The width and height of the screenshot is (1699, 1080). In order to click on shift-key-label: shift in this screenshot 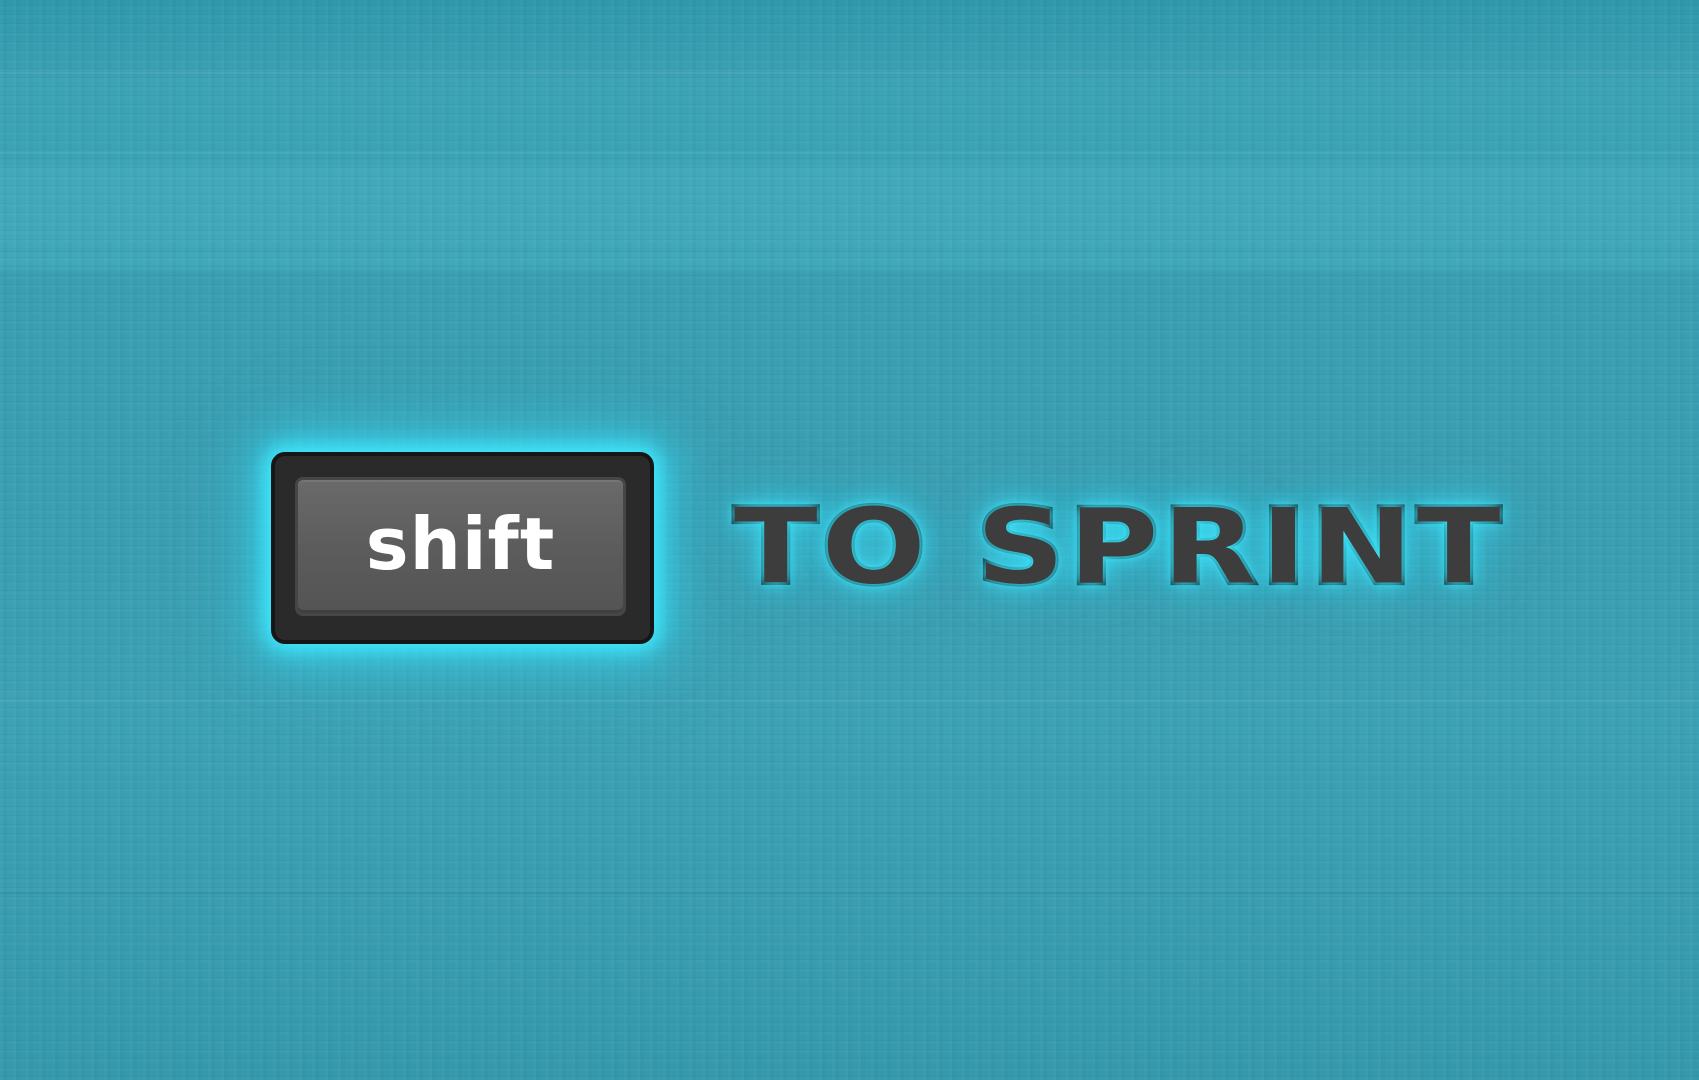, I will do `click(460, 543)`.